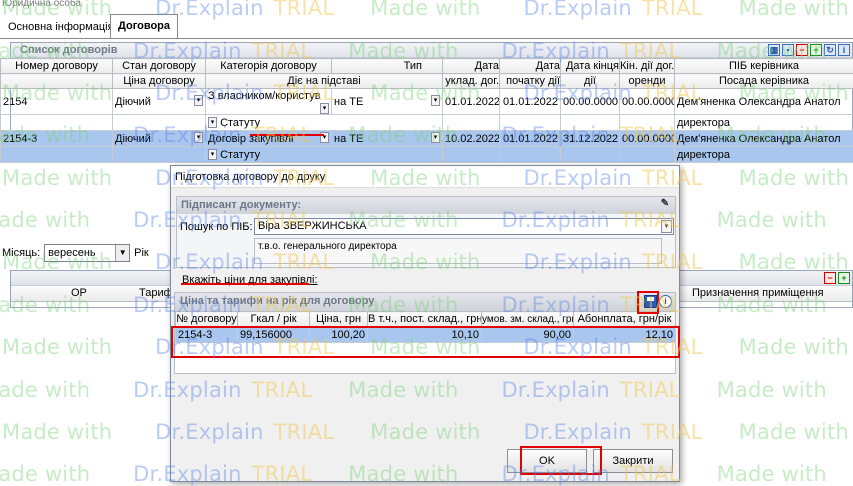  Describe the element at coordinates (206, 319) in the screenshot. I see `col-contract-number: № договору` at that location.